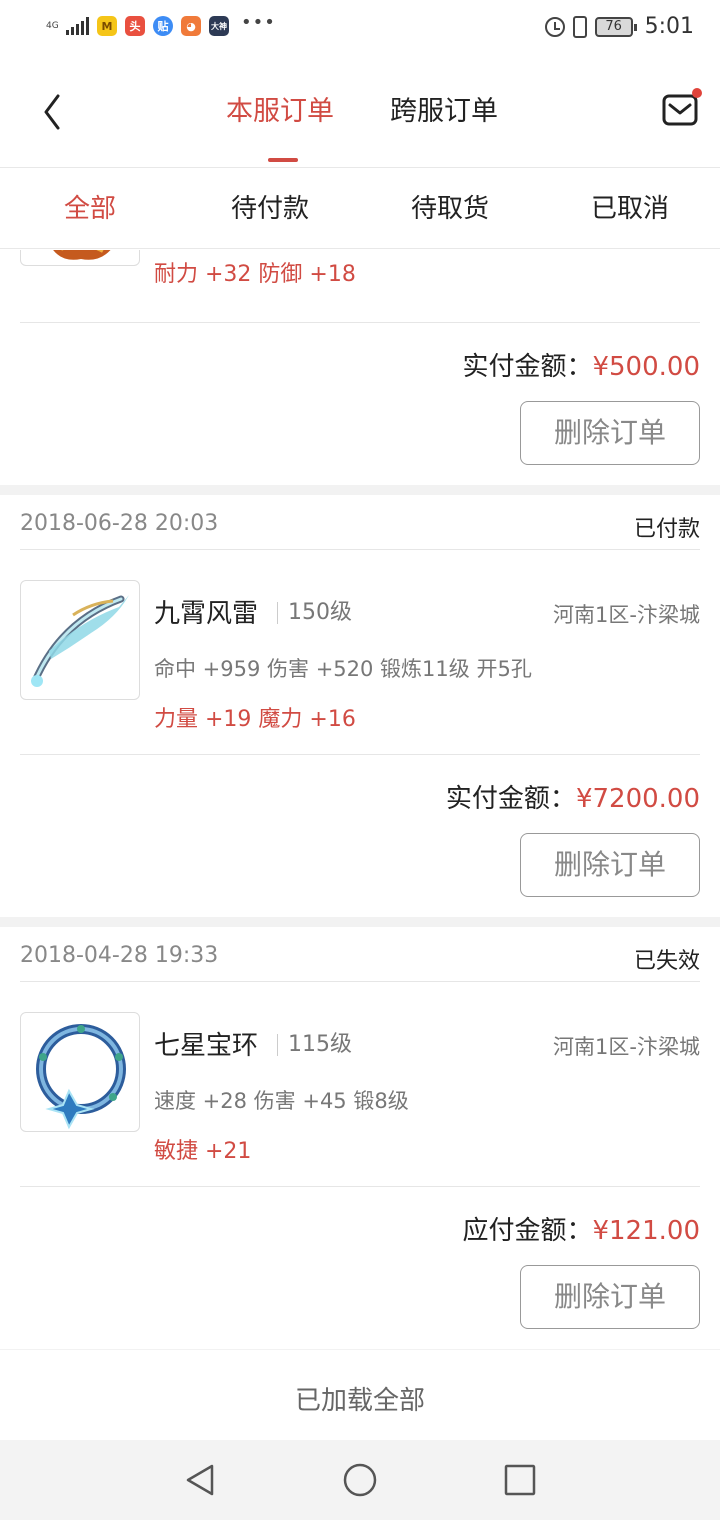  Describe the element at coordinates (343, 669) in the screenshot. I see `item-stats: 命中 +959 伤害 +520 锻炼11级 开5孔` at that location.